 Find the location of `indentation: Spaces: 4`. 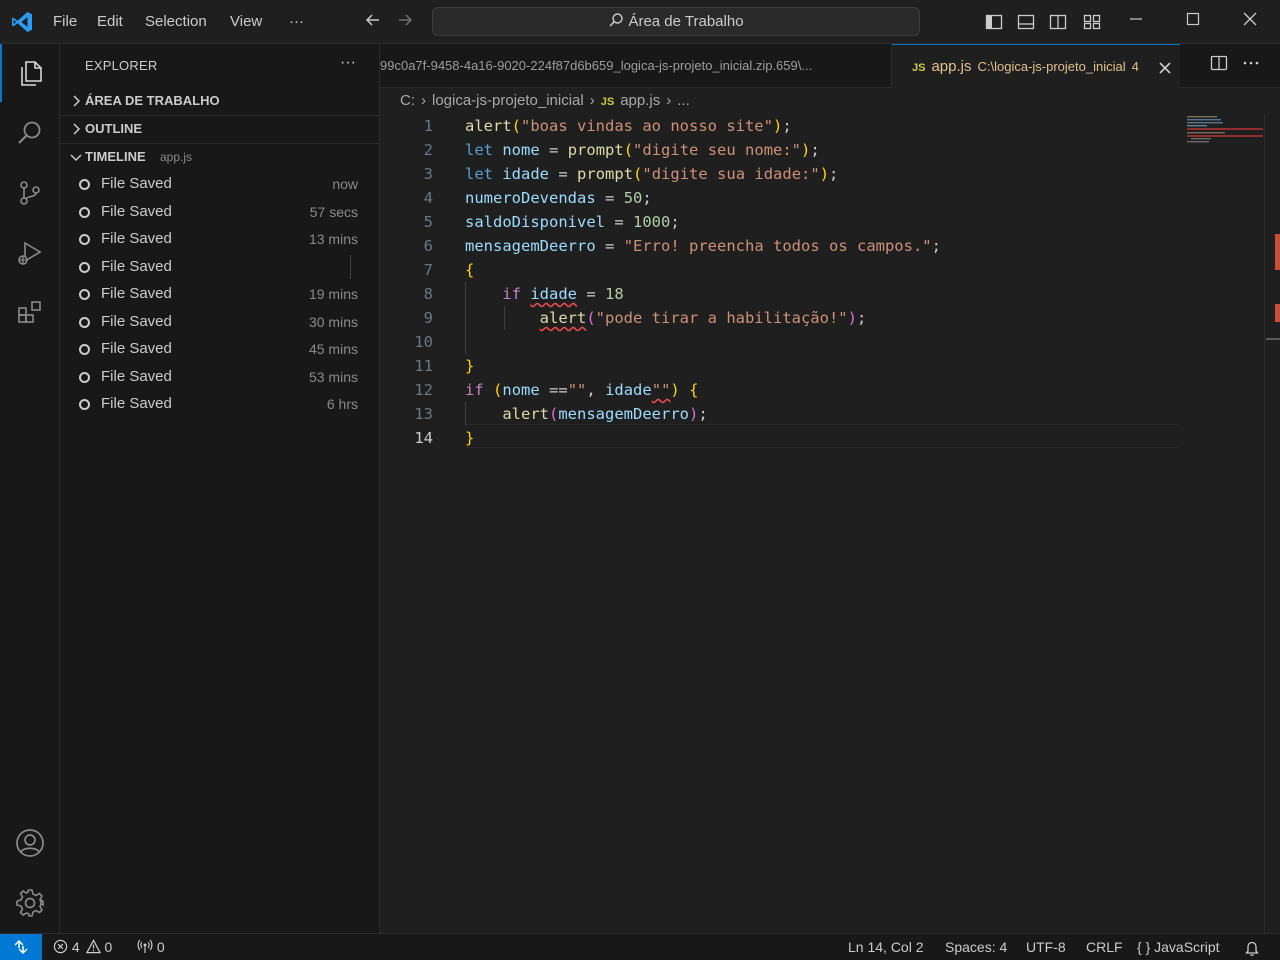

indentation: Spaces: 4 is located at coordinates (976, 947).